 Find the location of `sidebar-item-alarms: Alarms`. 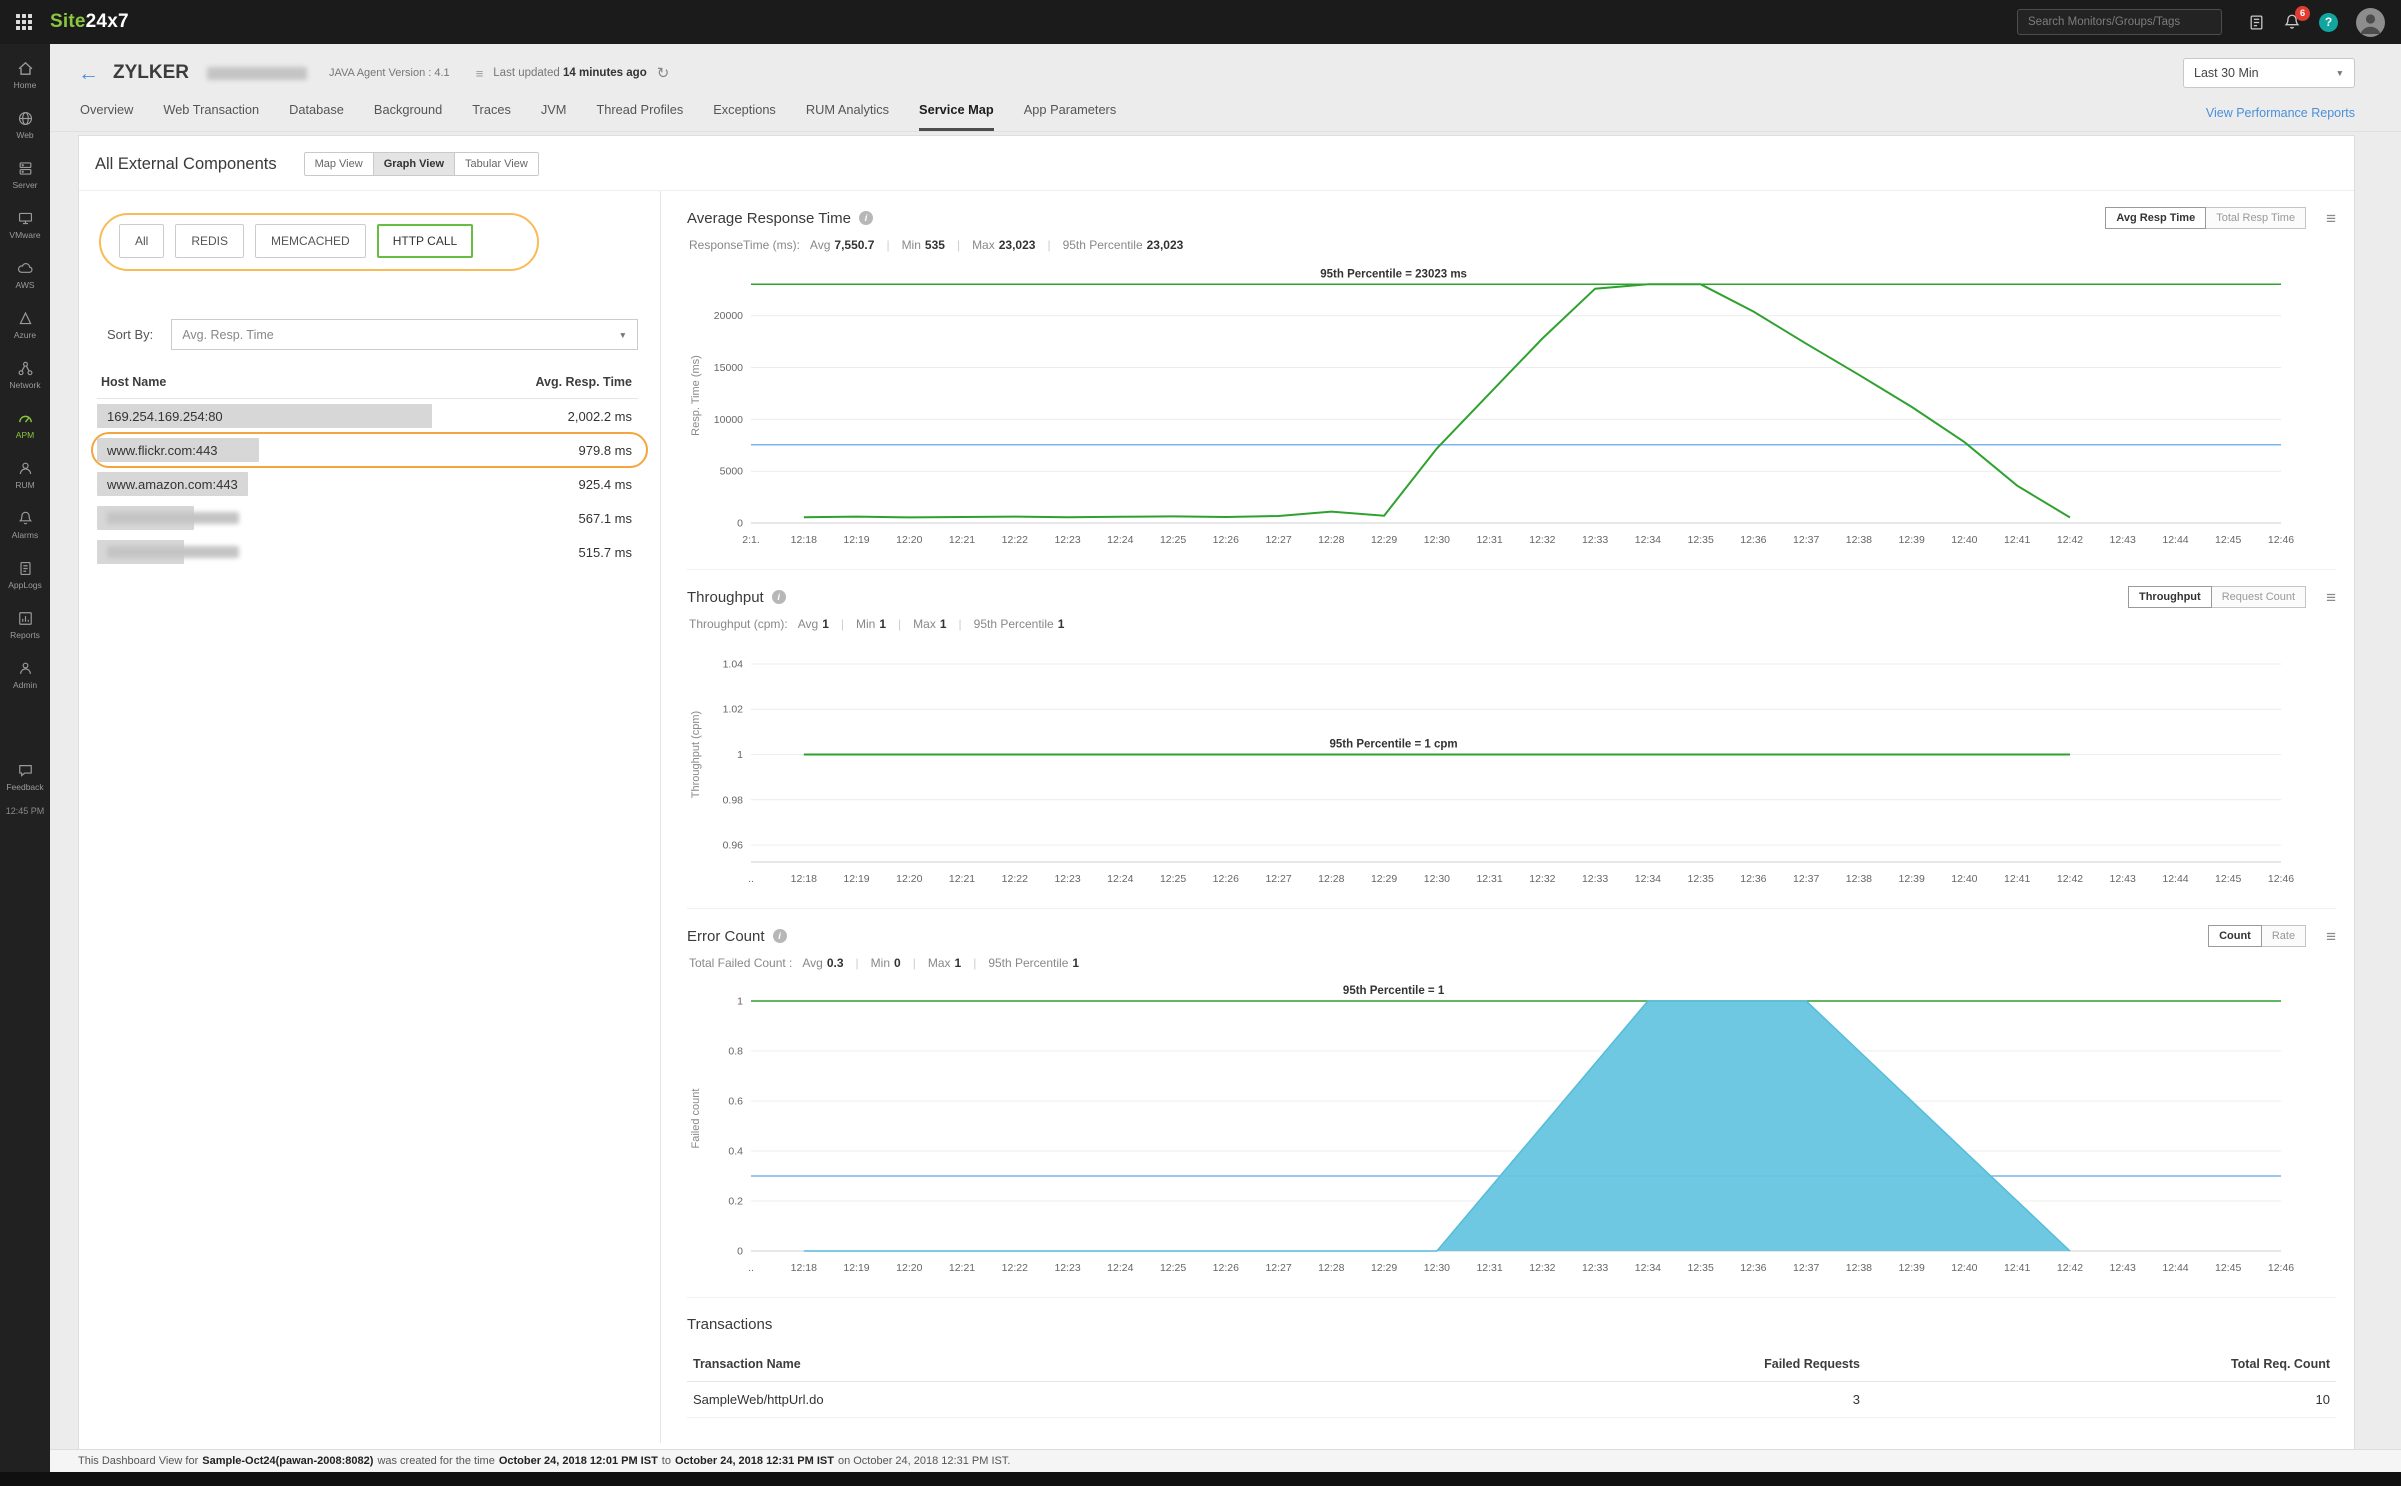

sidebar-item-alarms: Alarms is located at coordinates (25, 525).